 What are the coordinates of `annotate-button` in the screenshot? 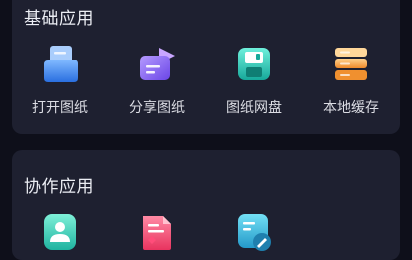 It's located at (254, 232).